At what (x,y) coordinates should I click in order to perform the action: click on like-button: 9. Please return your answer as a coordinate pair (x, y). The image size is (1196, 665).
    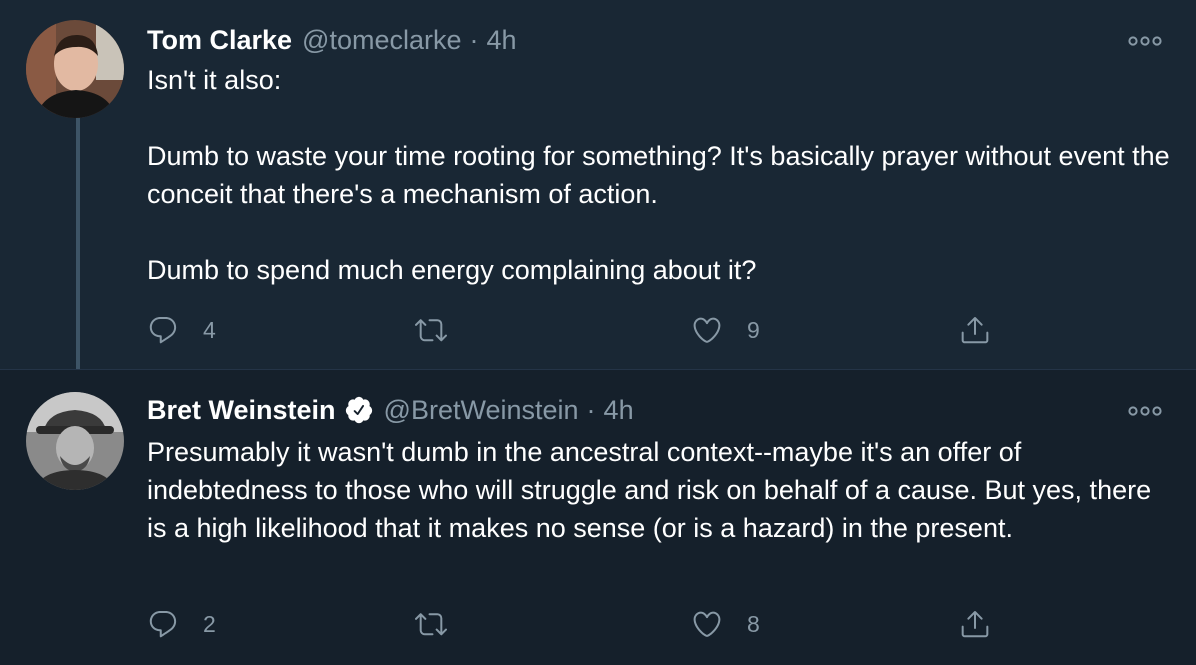
    Looking at the image, I should click on (725, 330).